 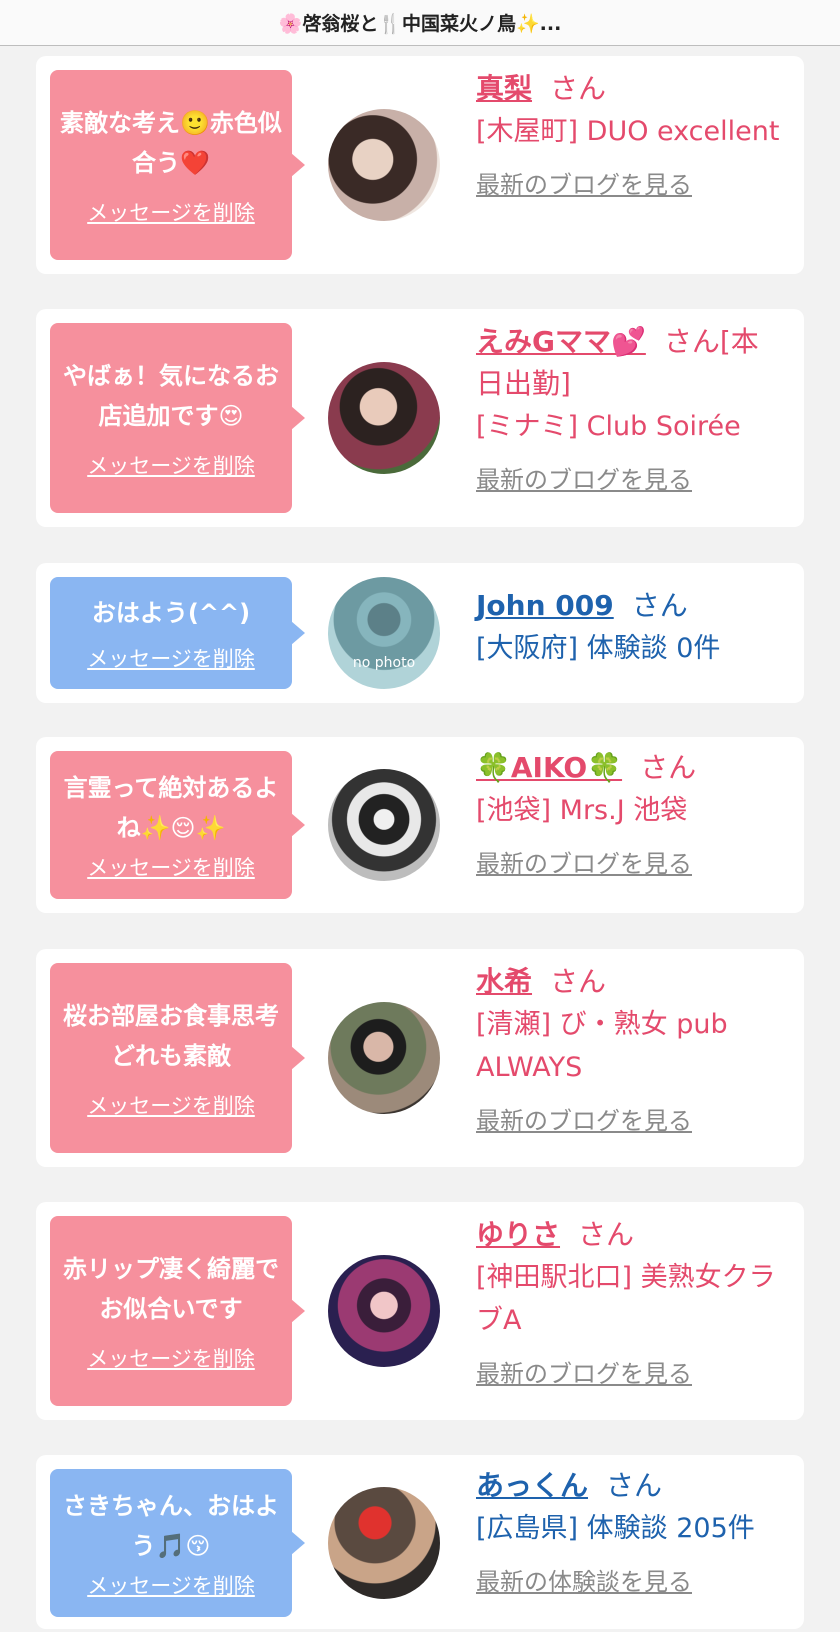 I want to click on message-text: やばぁ！気になるお店追加です😍, so click(x=171, y=396).